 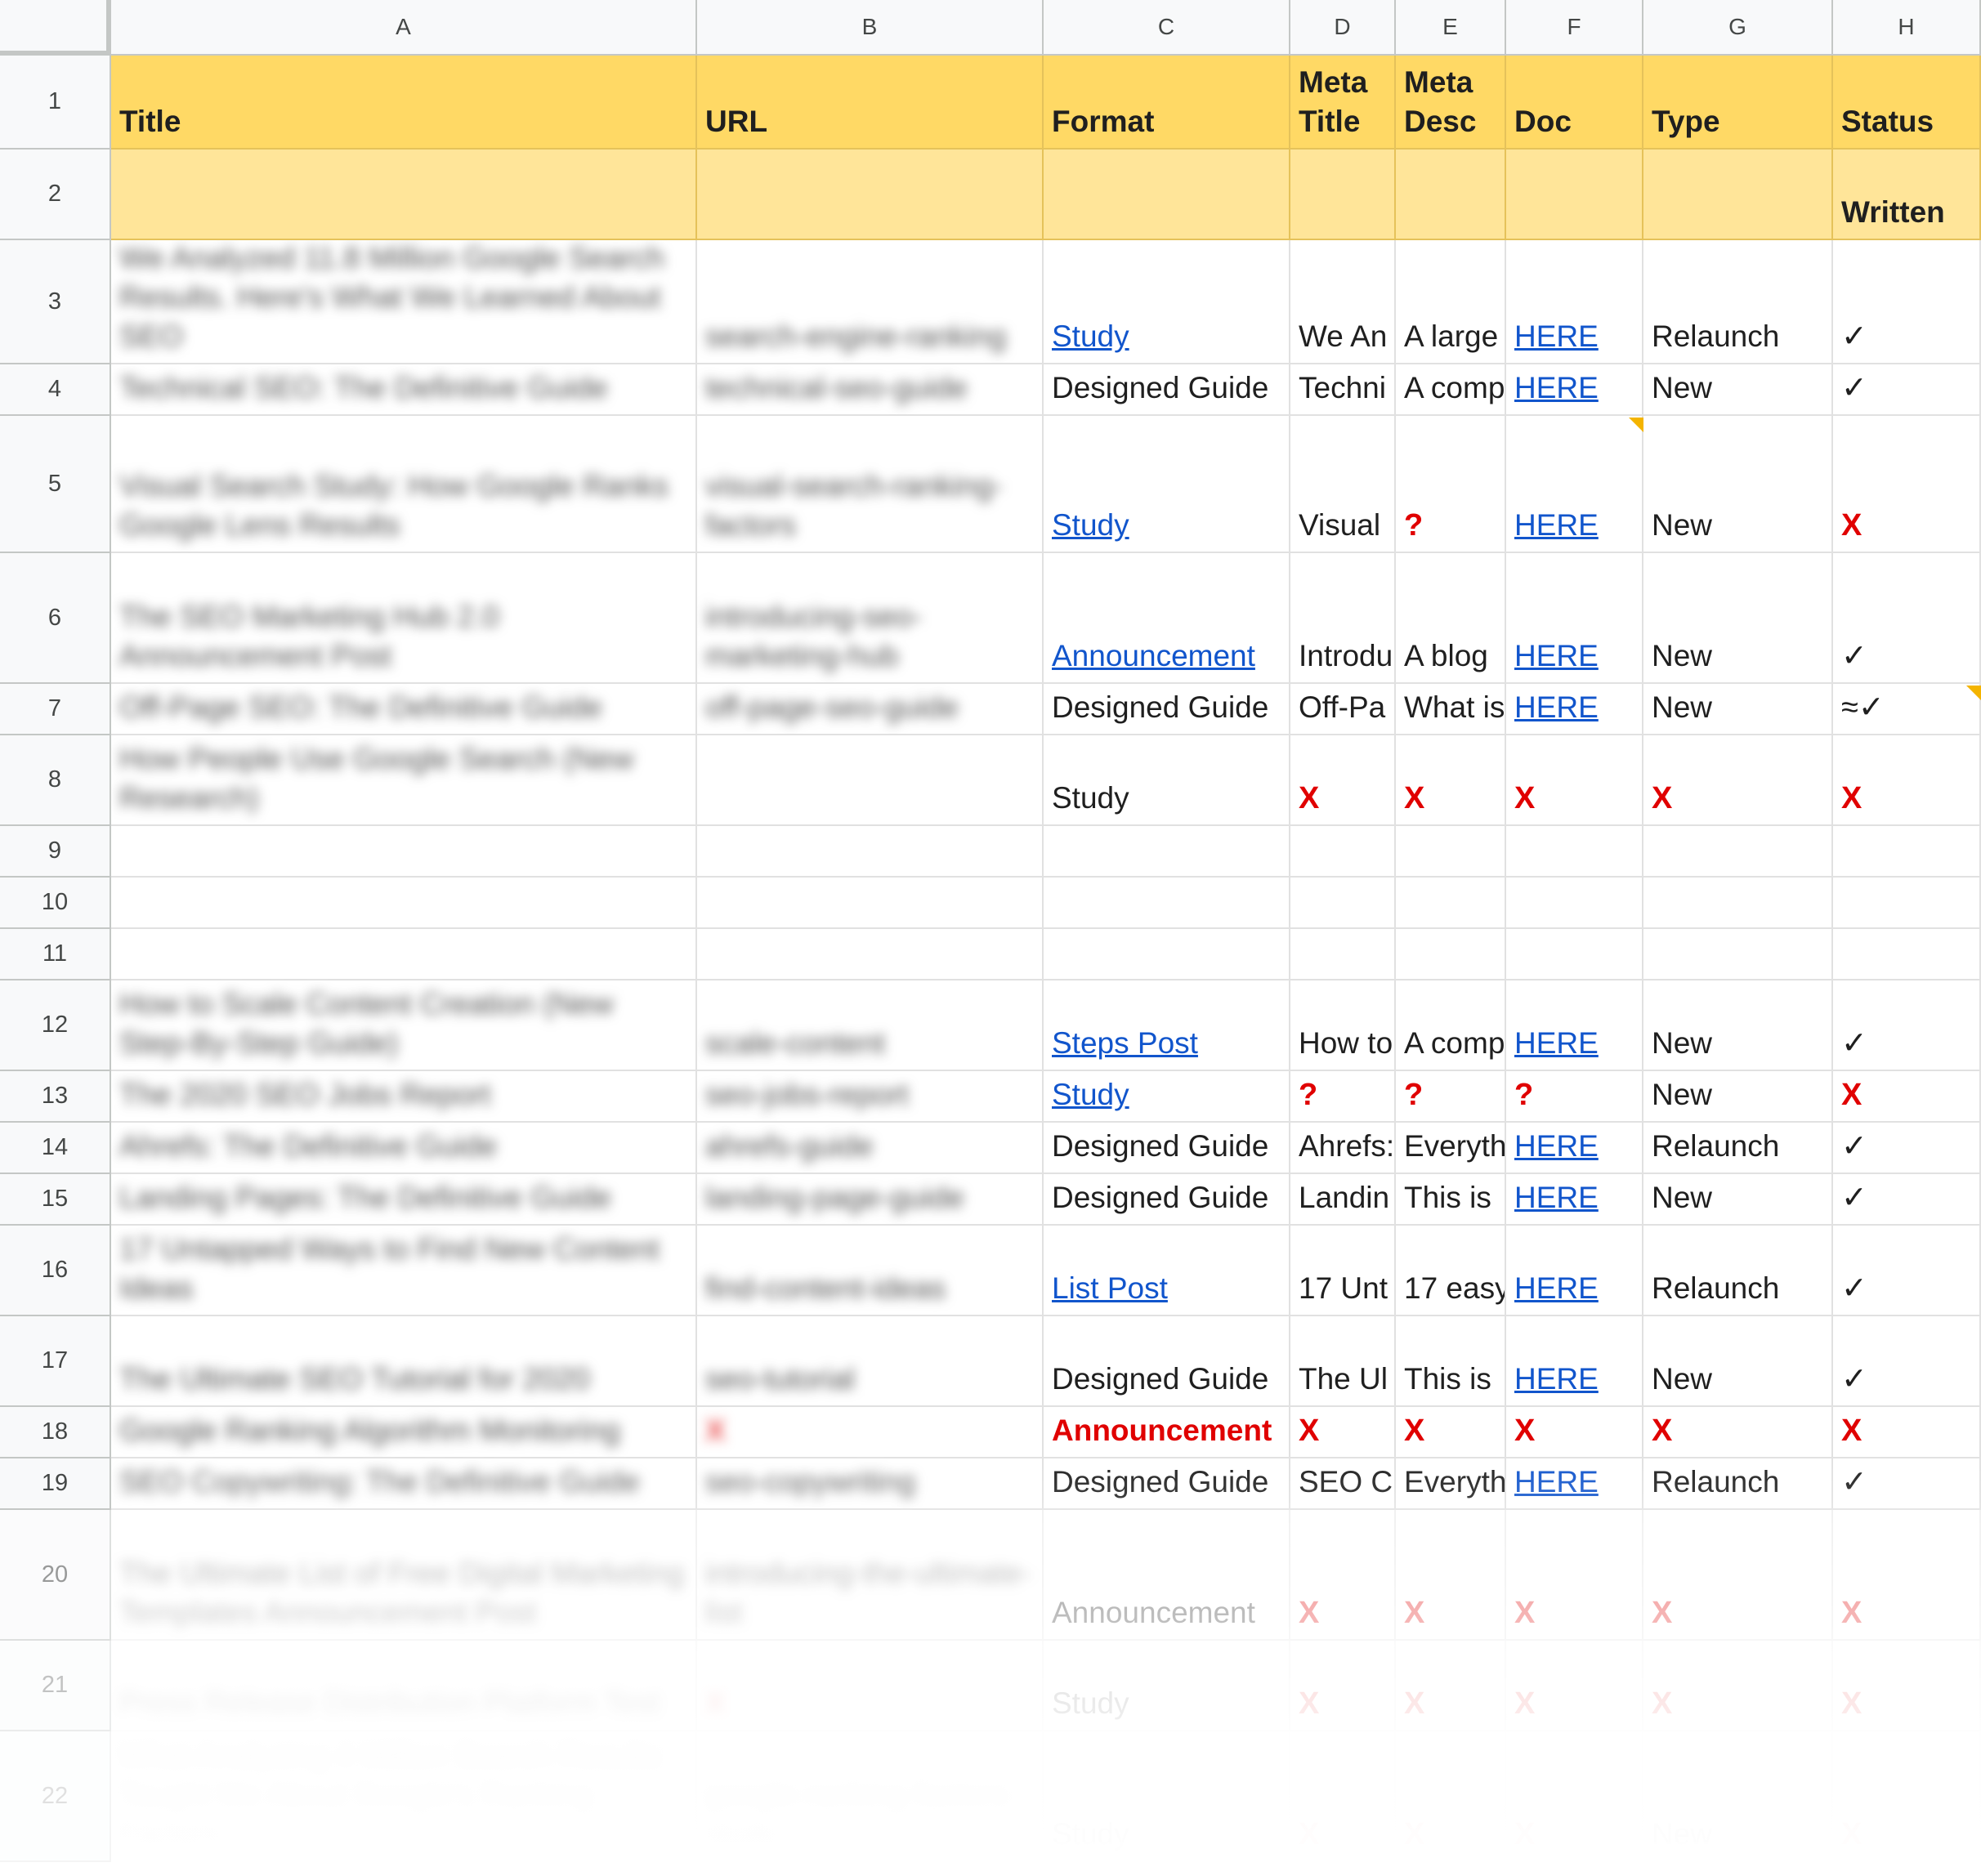 I want to click on row-header-17: 17, so click(x=55, y=1361).